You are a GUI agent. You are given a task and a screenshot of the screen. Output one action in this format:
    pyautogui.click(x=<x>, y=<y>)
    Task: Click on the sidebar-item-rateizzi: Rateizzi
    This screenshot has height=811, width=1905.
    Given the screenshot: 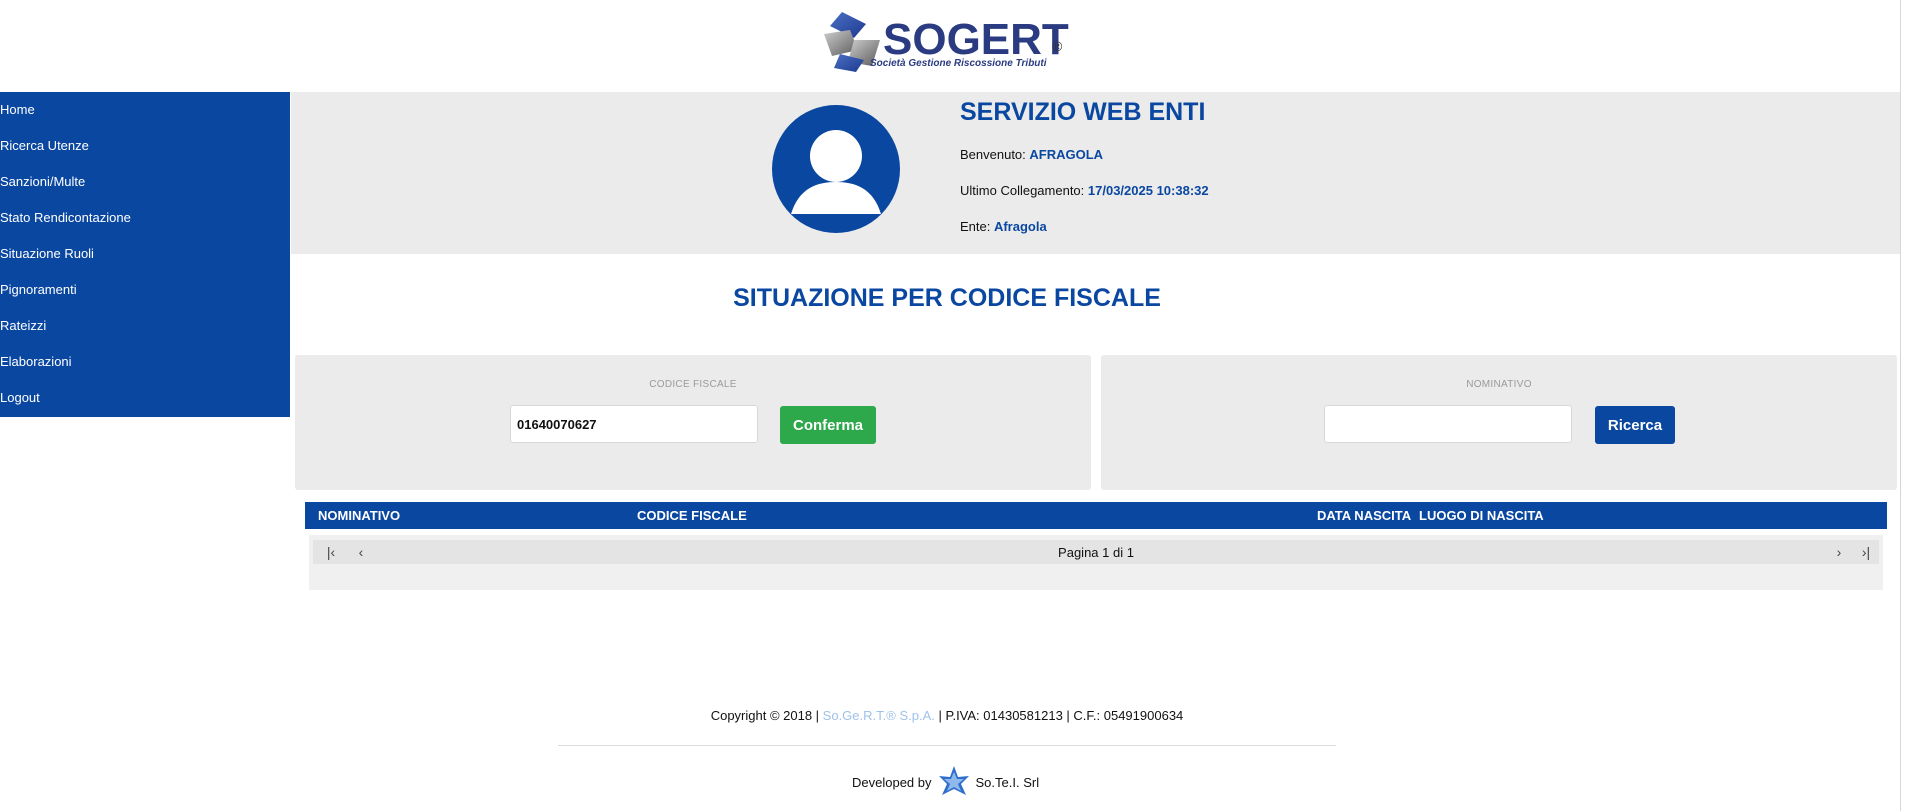 What is the action you would take?
    pyautogui.click(x=145, y=326)
    